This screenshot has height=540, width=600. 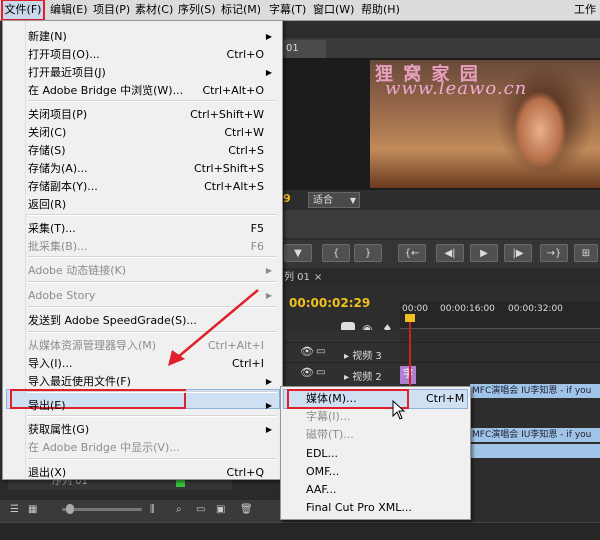 I want to click on close-icon: ×, so click(x=318, y=277).